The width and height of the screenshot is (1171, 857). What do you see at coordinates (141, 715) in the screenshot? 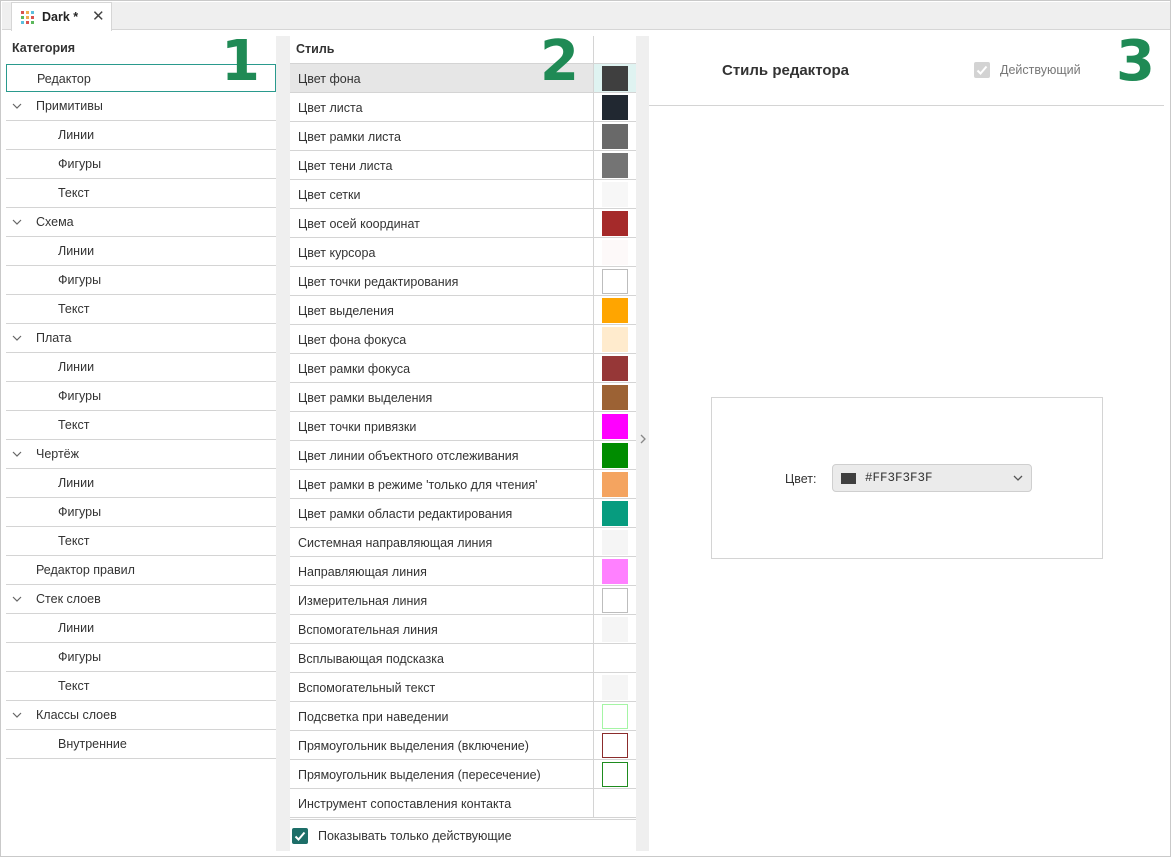
I see `category-item: Классы слоев` at bounding box center [141, 715].